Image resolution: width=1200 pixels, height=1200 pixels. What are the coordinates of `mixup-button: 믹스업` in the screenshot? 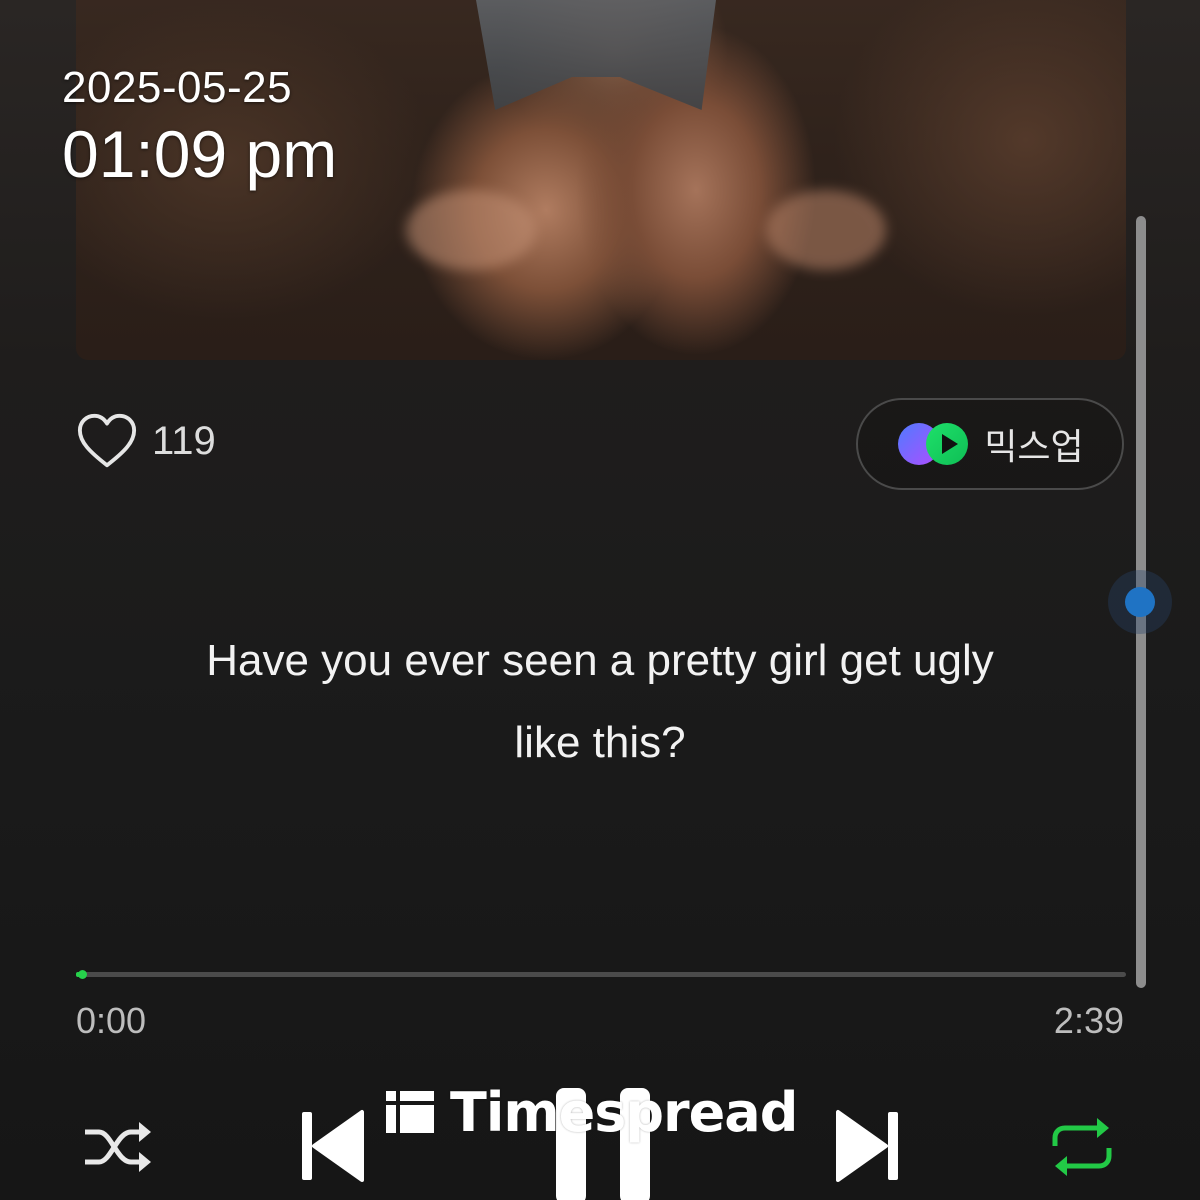 It's located at (990, 444).